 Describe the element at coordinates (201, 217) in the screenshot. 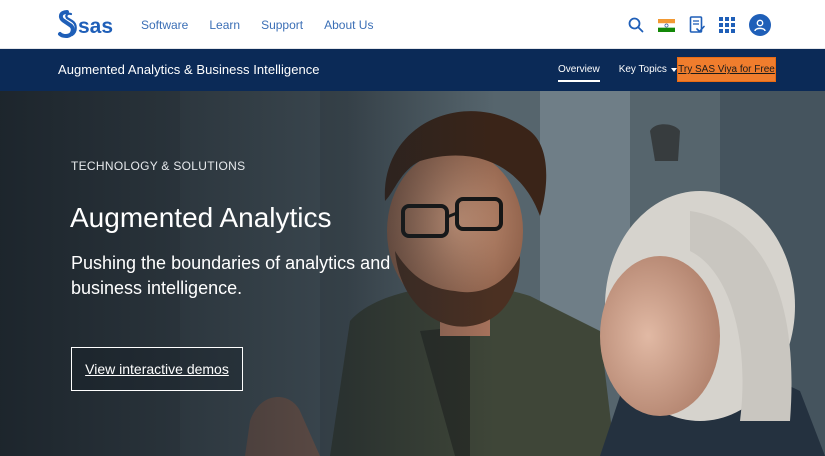

I see `hero-headline: Augmented Analytics` at that location.